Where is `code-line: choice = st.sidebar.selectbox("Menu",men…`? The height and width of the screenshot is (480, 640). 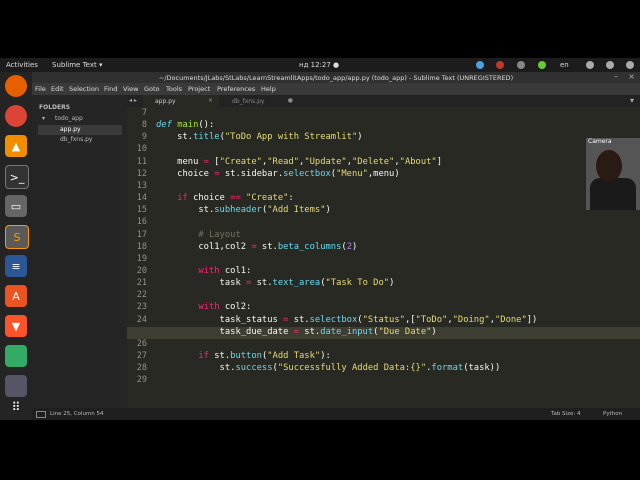 code-line: choice = st.sidebar.selectbox("Menu",men… is located at coordinates (277, 174).